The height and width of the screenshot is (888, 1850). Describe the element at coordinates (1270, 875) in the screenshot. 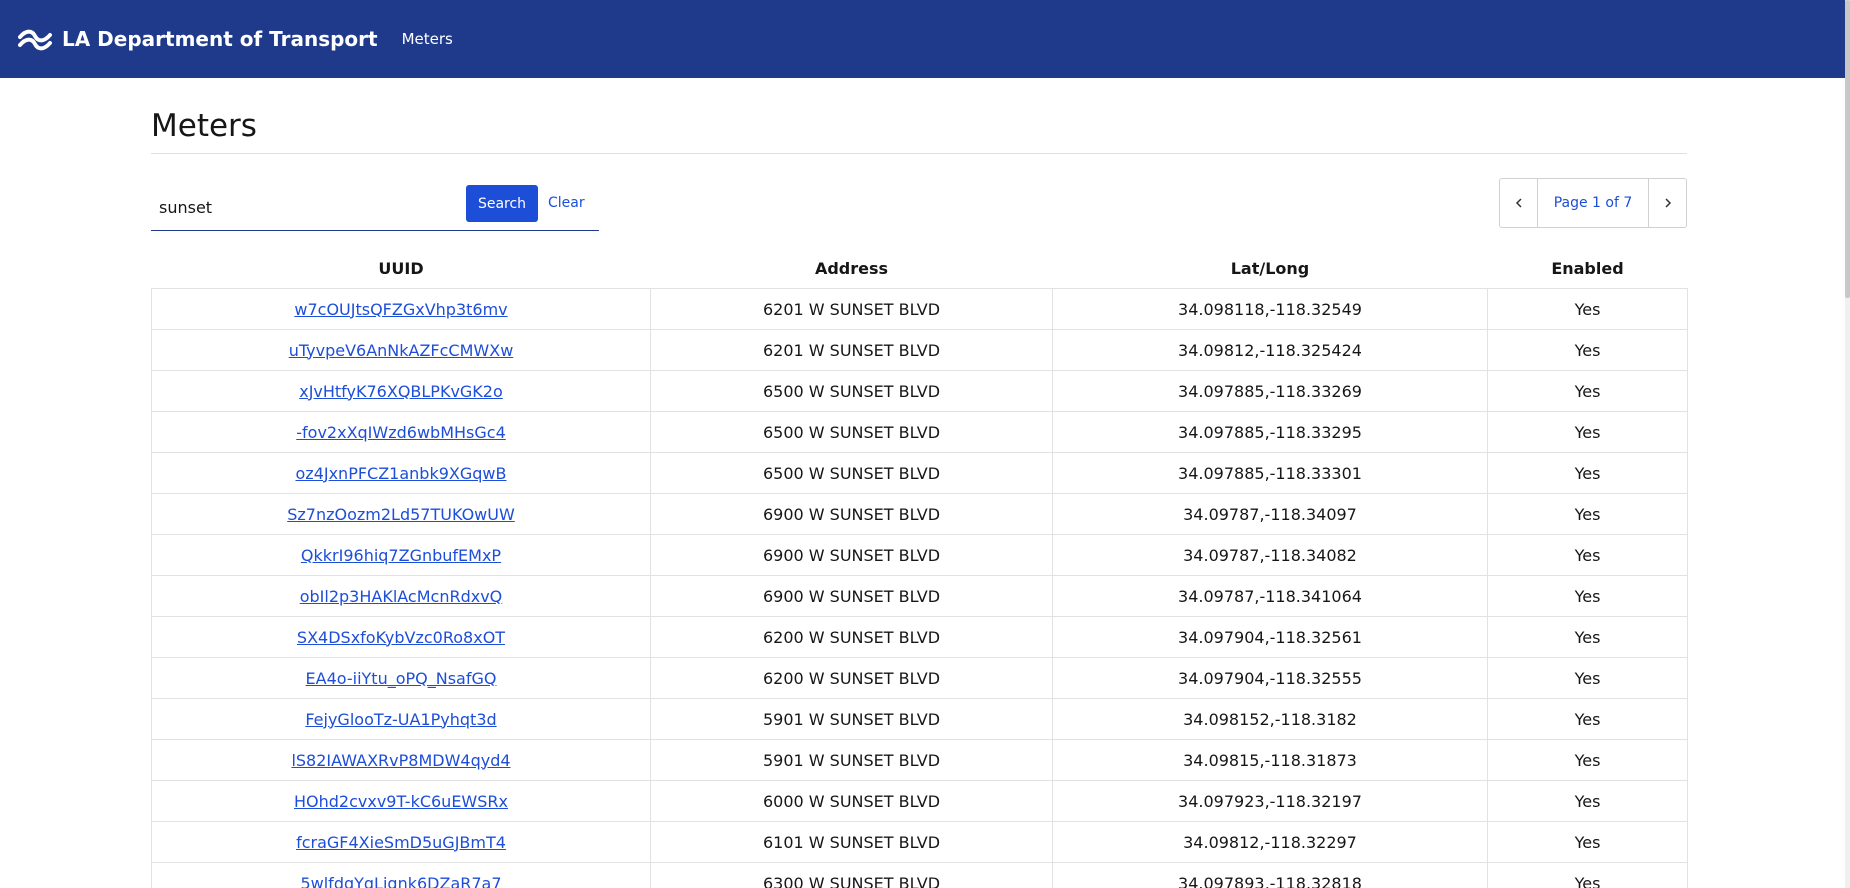

I see `cell-latlong: 34.097893,-118.32818` at that location.